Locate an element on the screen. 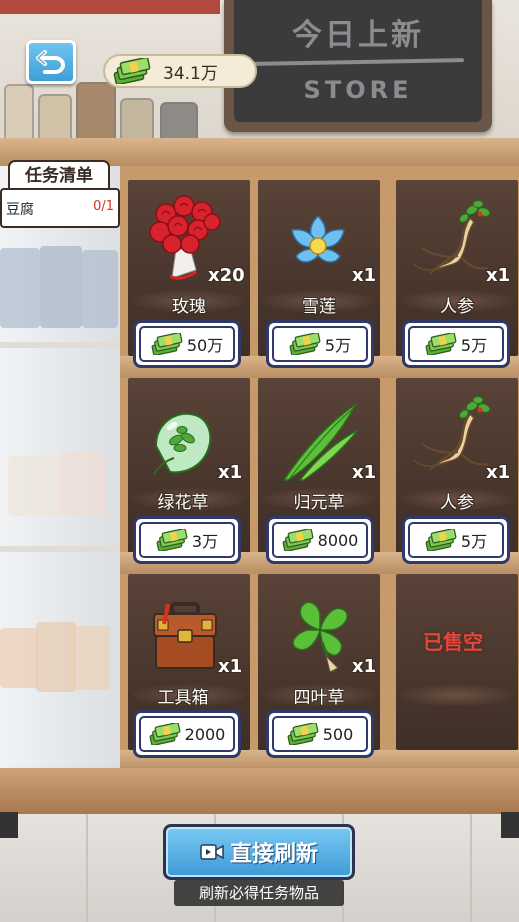 The image size is (519, 922). refresh-hint: 刷新必得任务物品 is located at coordinates (259, 893).